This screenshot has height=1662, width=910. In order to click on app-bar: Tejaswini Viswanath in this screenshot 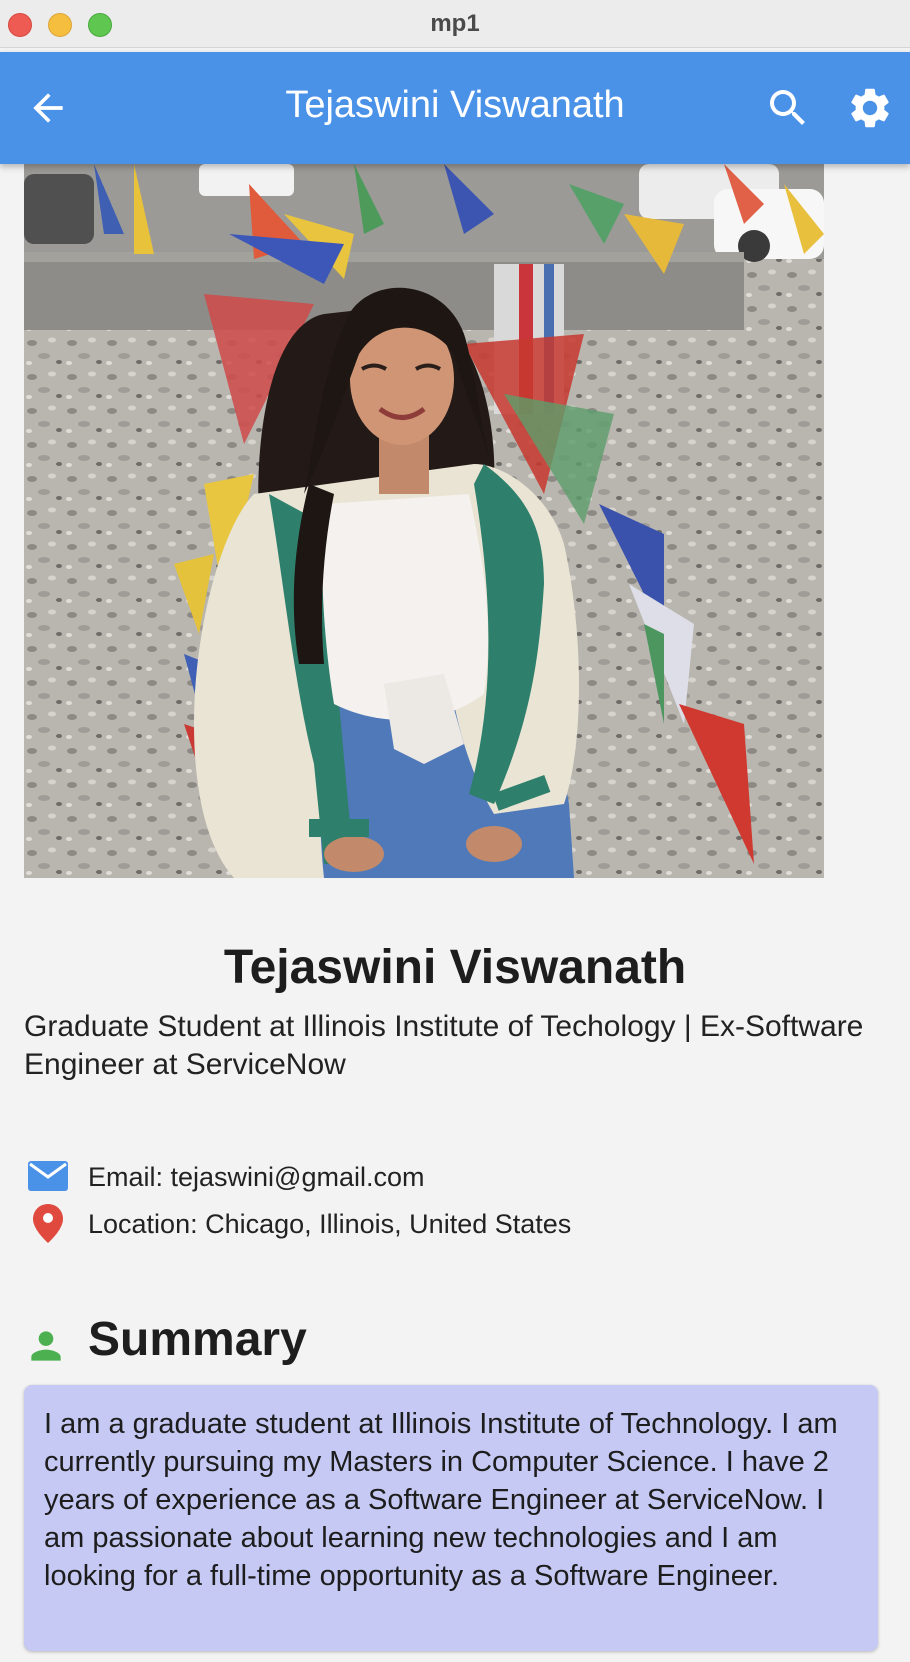, I will do `click(455, 108)`.